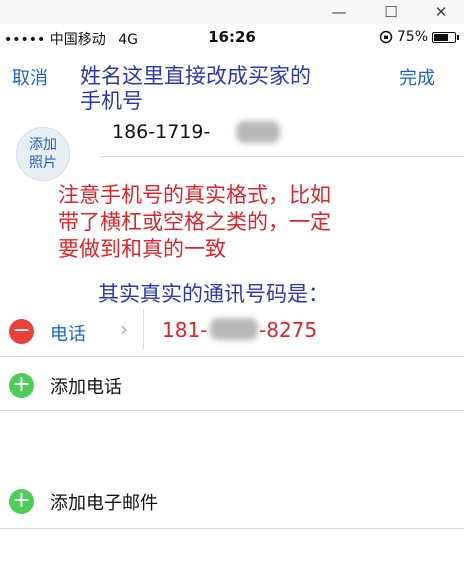  What do you see at coordinates (288, 330) in the screenshot?
I see `phone-number-end: -8275` at bounding box center [288, 330].